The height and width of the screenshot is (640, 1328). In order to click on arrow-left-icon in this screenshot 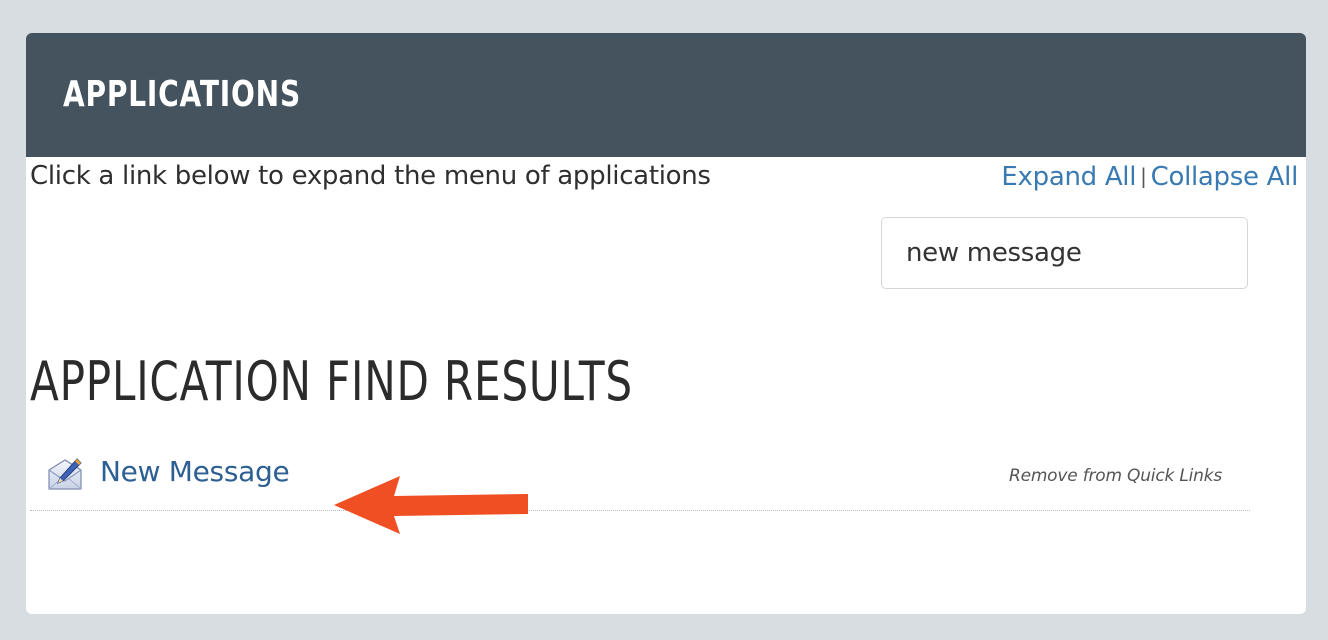, I will do `click(431, 505)`.